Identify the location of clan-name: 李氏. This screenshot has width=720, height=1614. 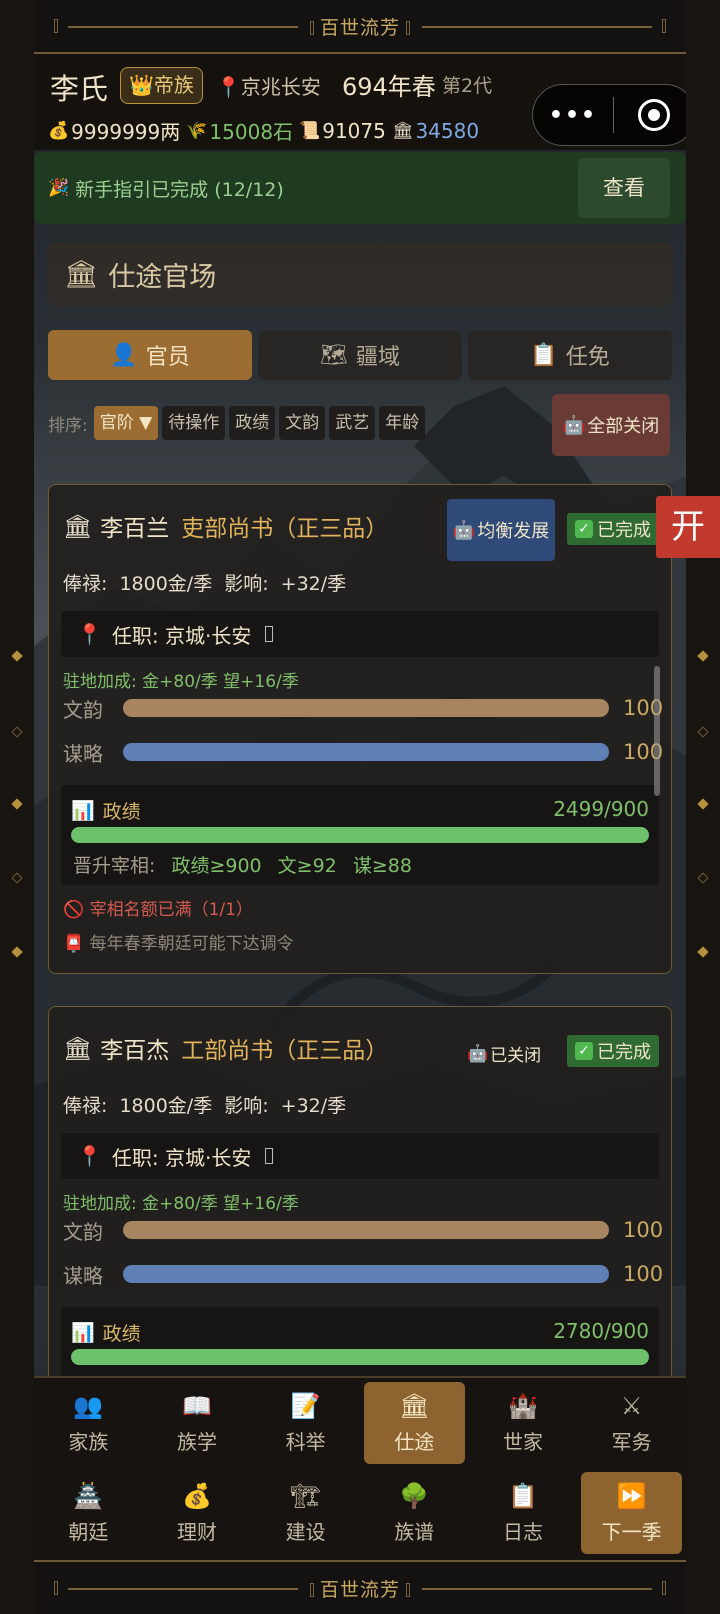
(79, 89).